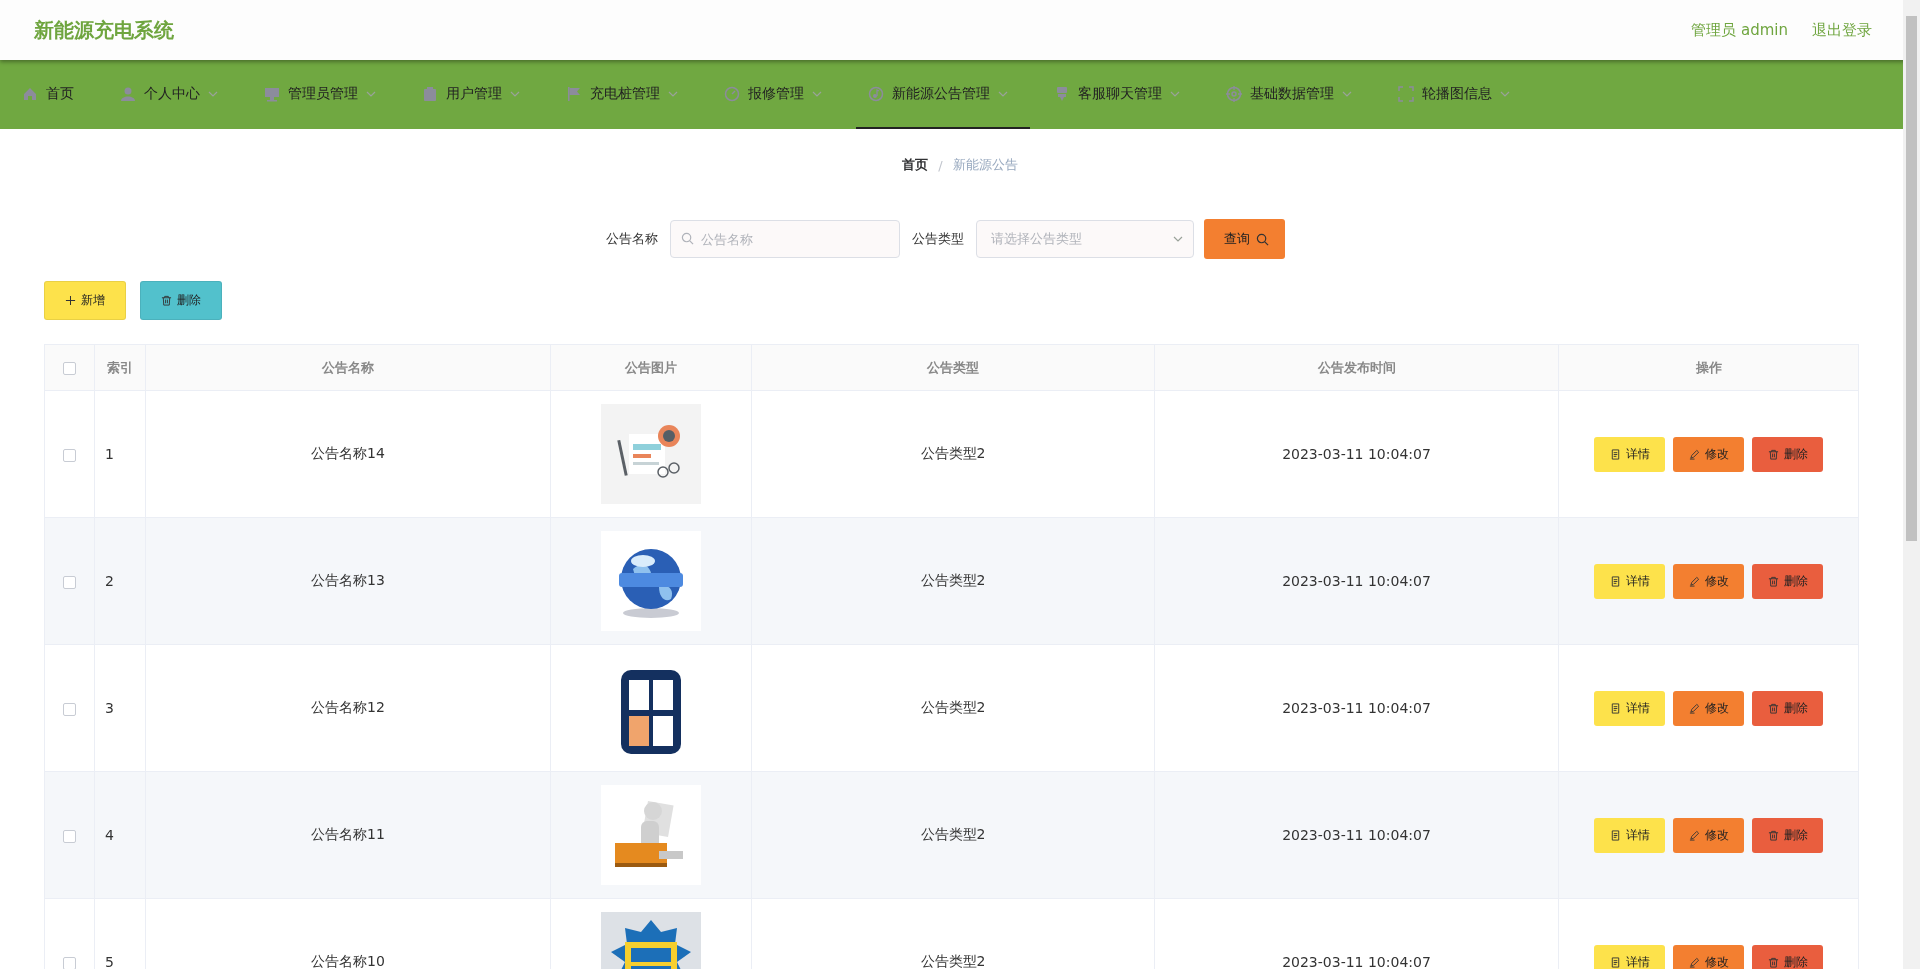  Describe the element at coordinates (120, 581) in the screenshot. I see `table-cell: 2` at that location.